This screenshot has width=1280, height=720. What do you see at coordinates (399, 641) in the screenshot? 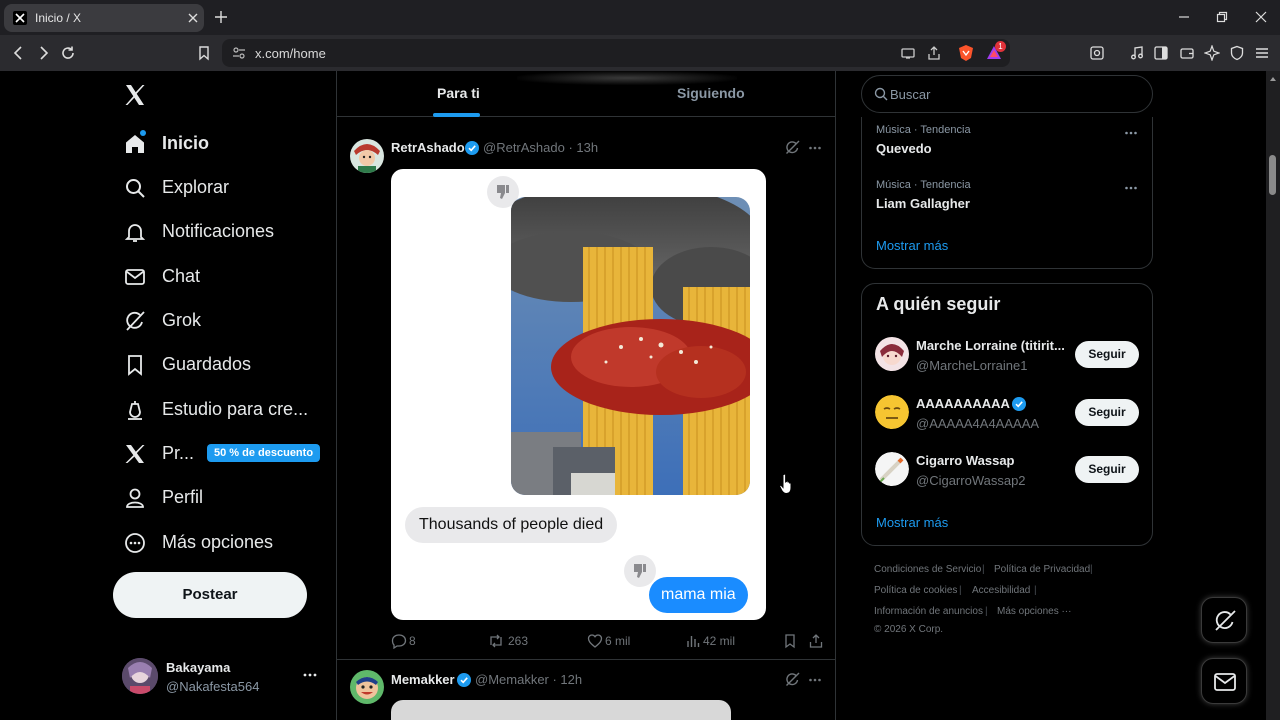
I see `reply-icon` at bounding box center [399, 641].